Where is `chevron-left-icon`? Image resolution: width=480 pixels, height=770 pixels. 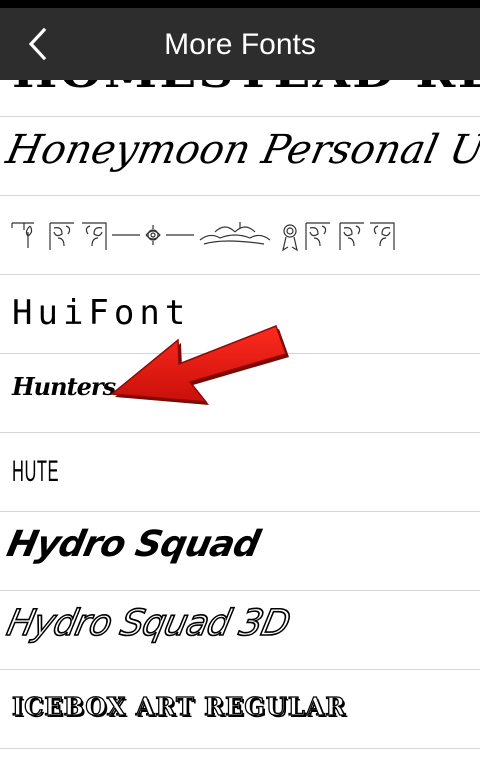
chevron-left-icon is located at coordinates (37, 44).